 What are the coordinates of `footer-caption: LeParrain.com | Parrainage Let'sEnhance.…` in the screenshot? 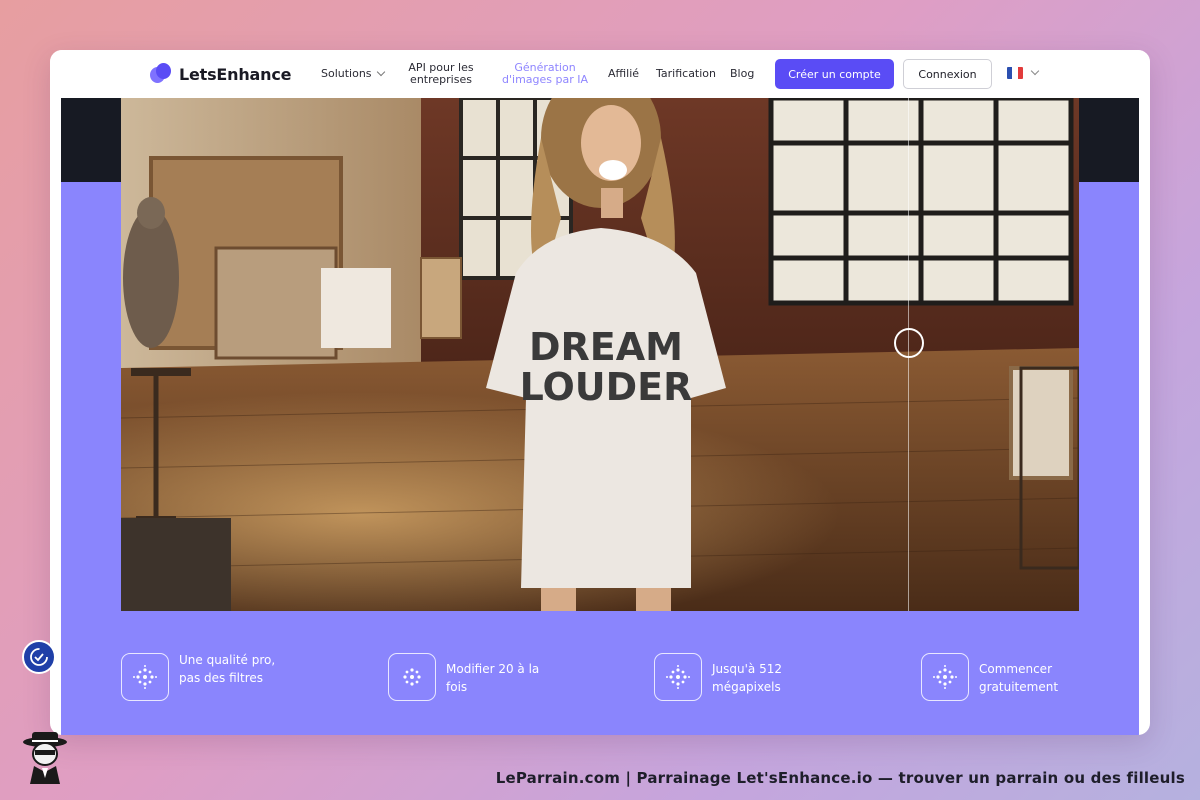 It's located at (840, 778).